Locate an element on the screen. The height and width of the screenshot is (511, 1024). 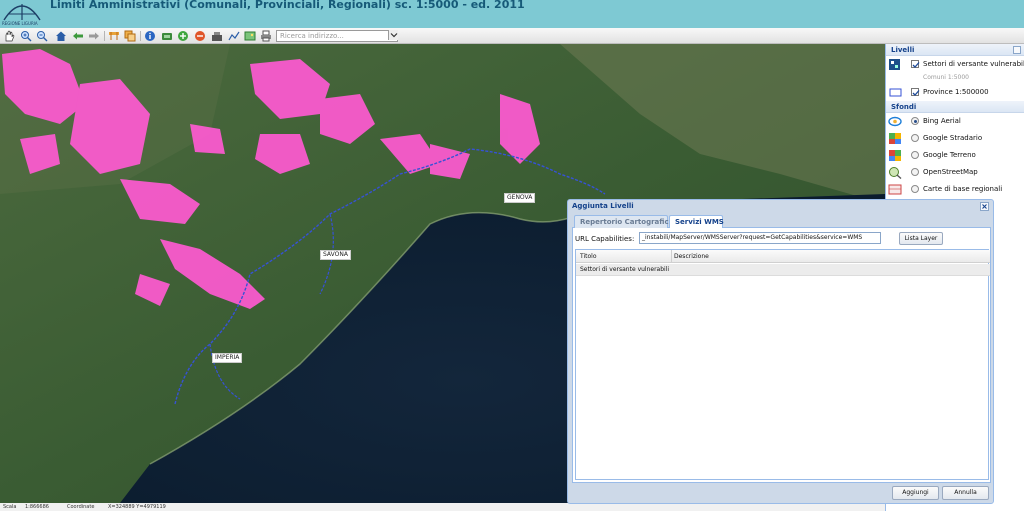
zoom-out-icon is located at coordinates (42, 36).